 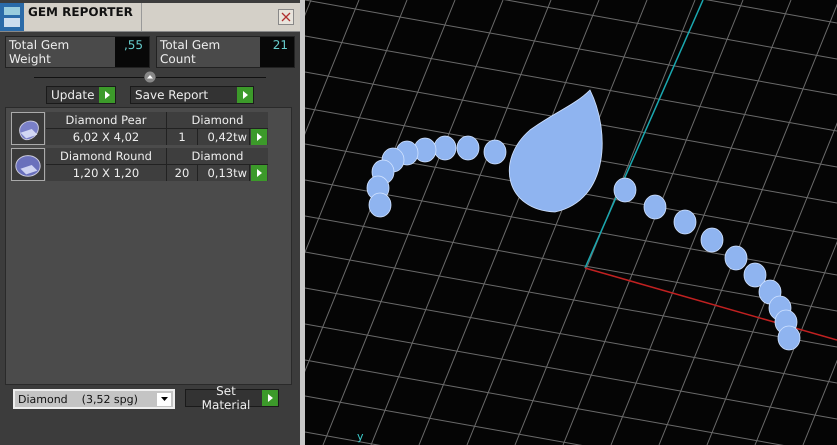 I want to click on action-button: Save Report, so click(x=192, y=95).